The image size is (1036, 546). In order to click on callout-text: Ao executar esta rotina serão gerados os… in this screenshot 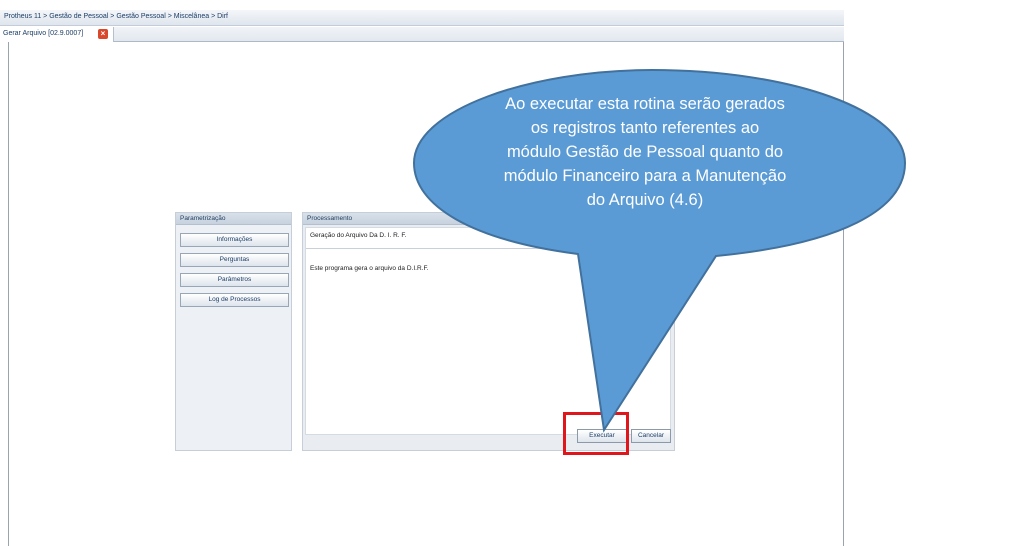, I will do `click(645, 152)`.